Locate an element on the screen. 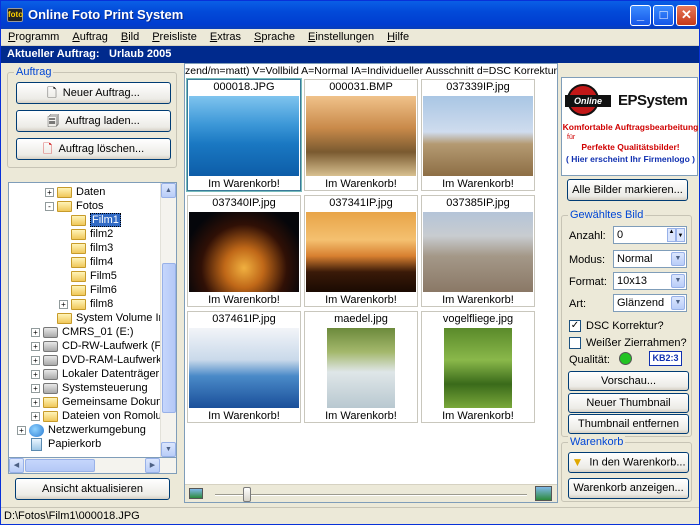  menu-bild: Bild is located at coordinates (129, 36).